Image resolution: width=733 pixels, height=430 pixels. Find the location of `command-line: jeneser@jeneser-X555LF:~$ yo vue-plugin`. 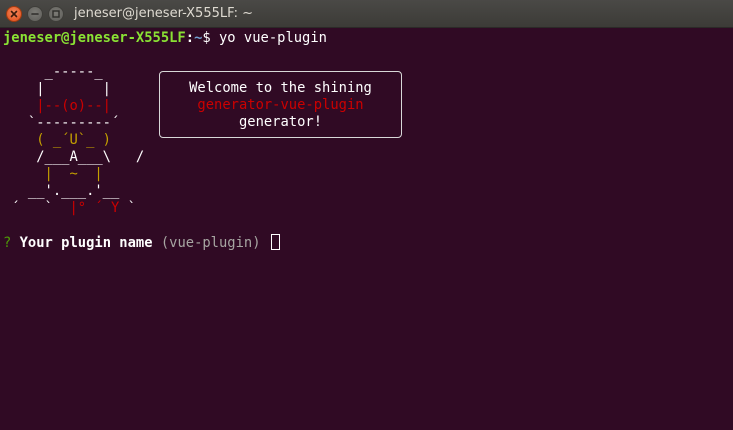

command-line: jeneser@jeneser-X555LF:~$ yo vue-plugin is located at coordinates (165, 38).